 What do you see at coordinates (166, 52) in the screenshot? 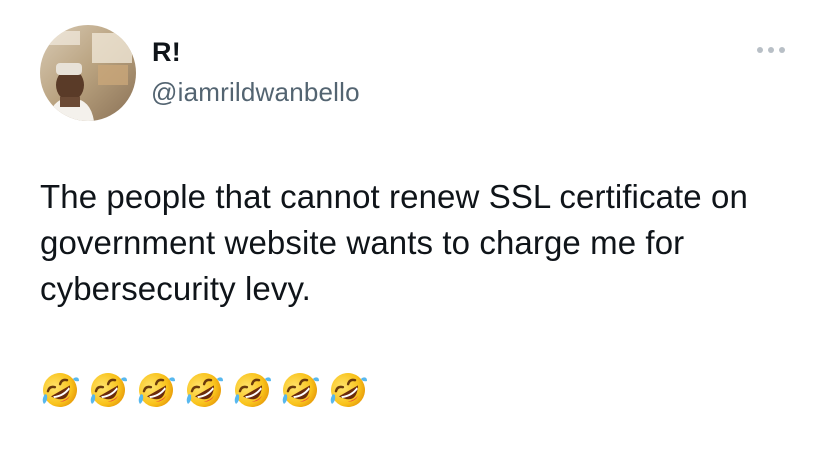
I see `display-name: R!` at bounding box center [166, 52].